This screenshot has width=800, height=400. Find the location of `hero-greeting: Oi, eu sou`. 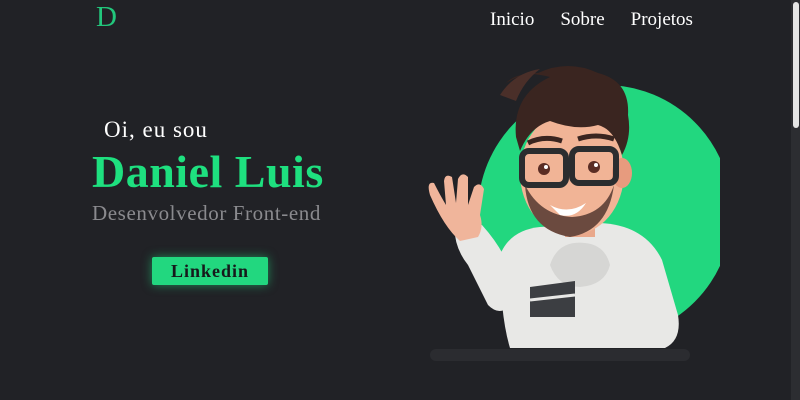

hero-greeting: Oi, eu sou is located at coordinates (156, 129).